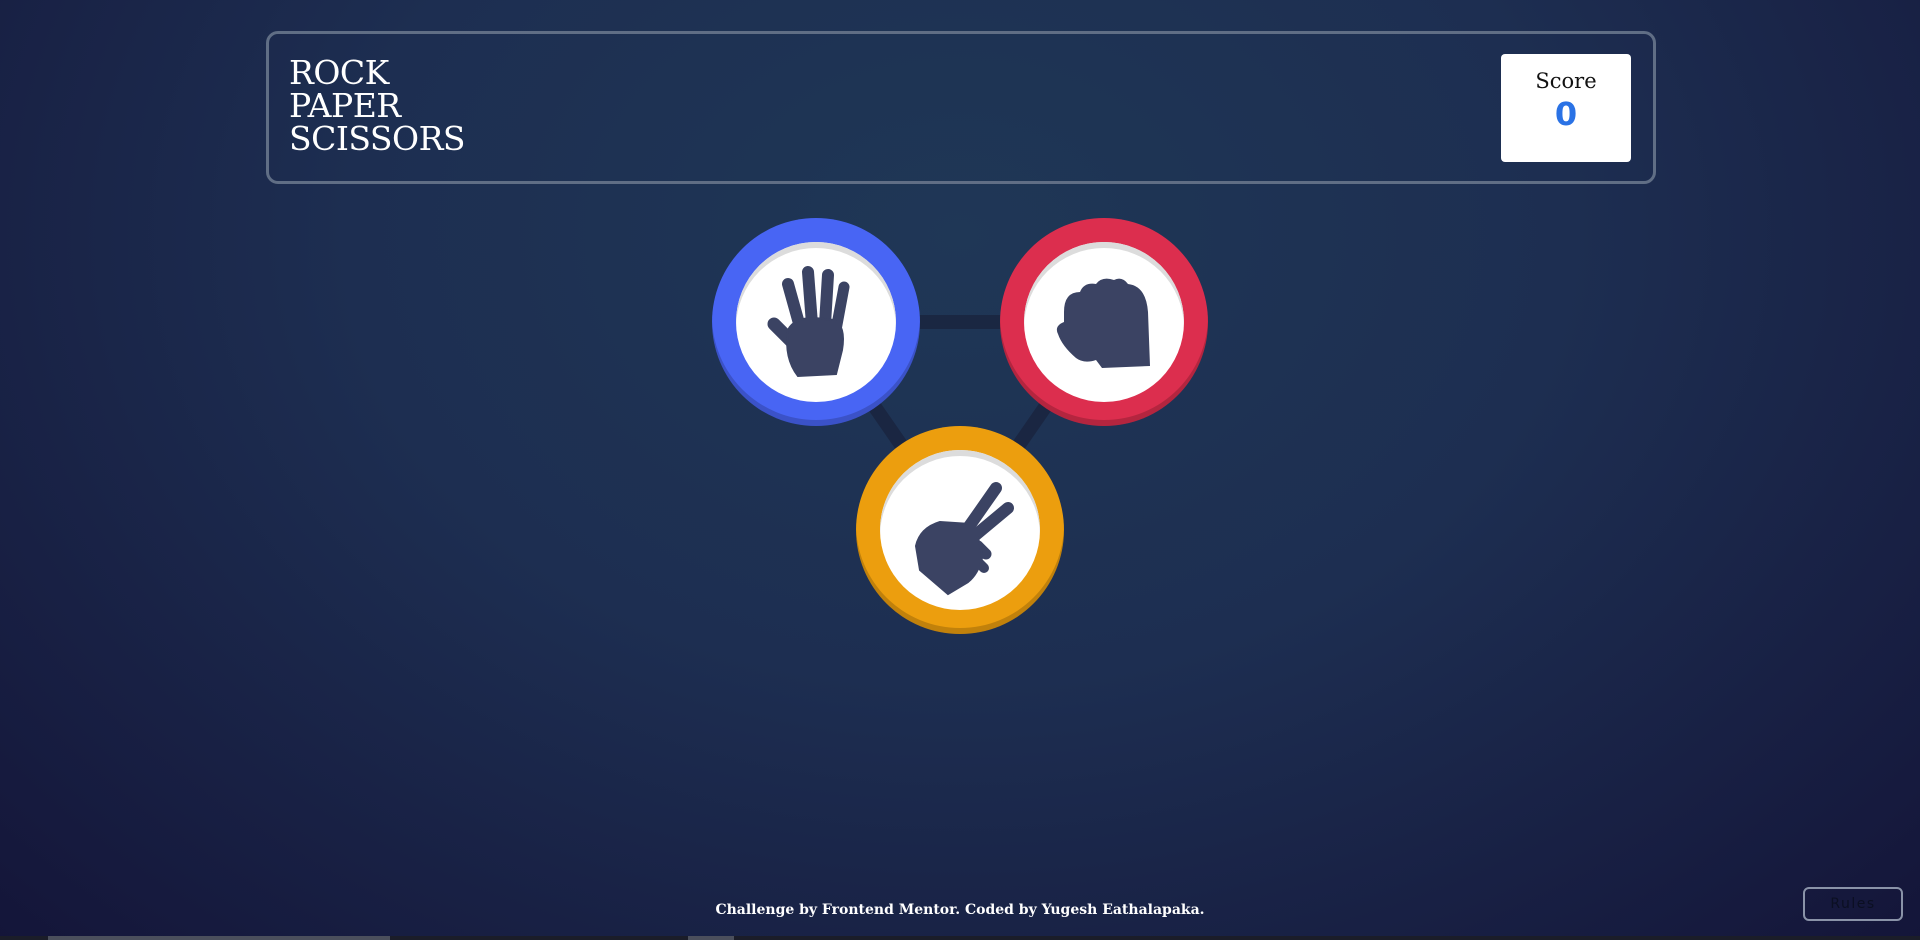 This screenshot has width=1920, height=940. Describe the element at coordinates (1853, 904) in the screenshot. I see `rules-button: Rules` at that location.